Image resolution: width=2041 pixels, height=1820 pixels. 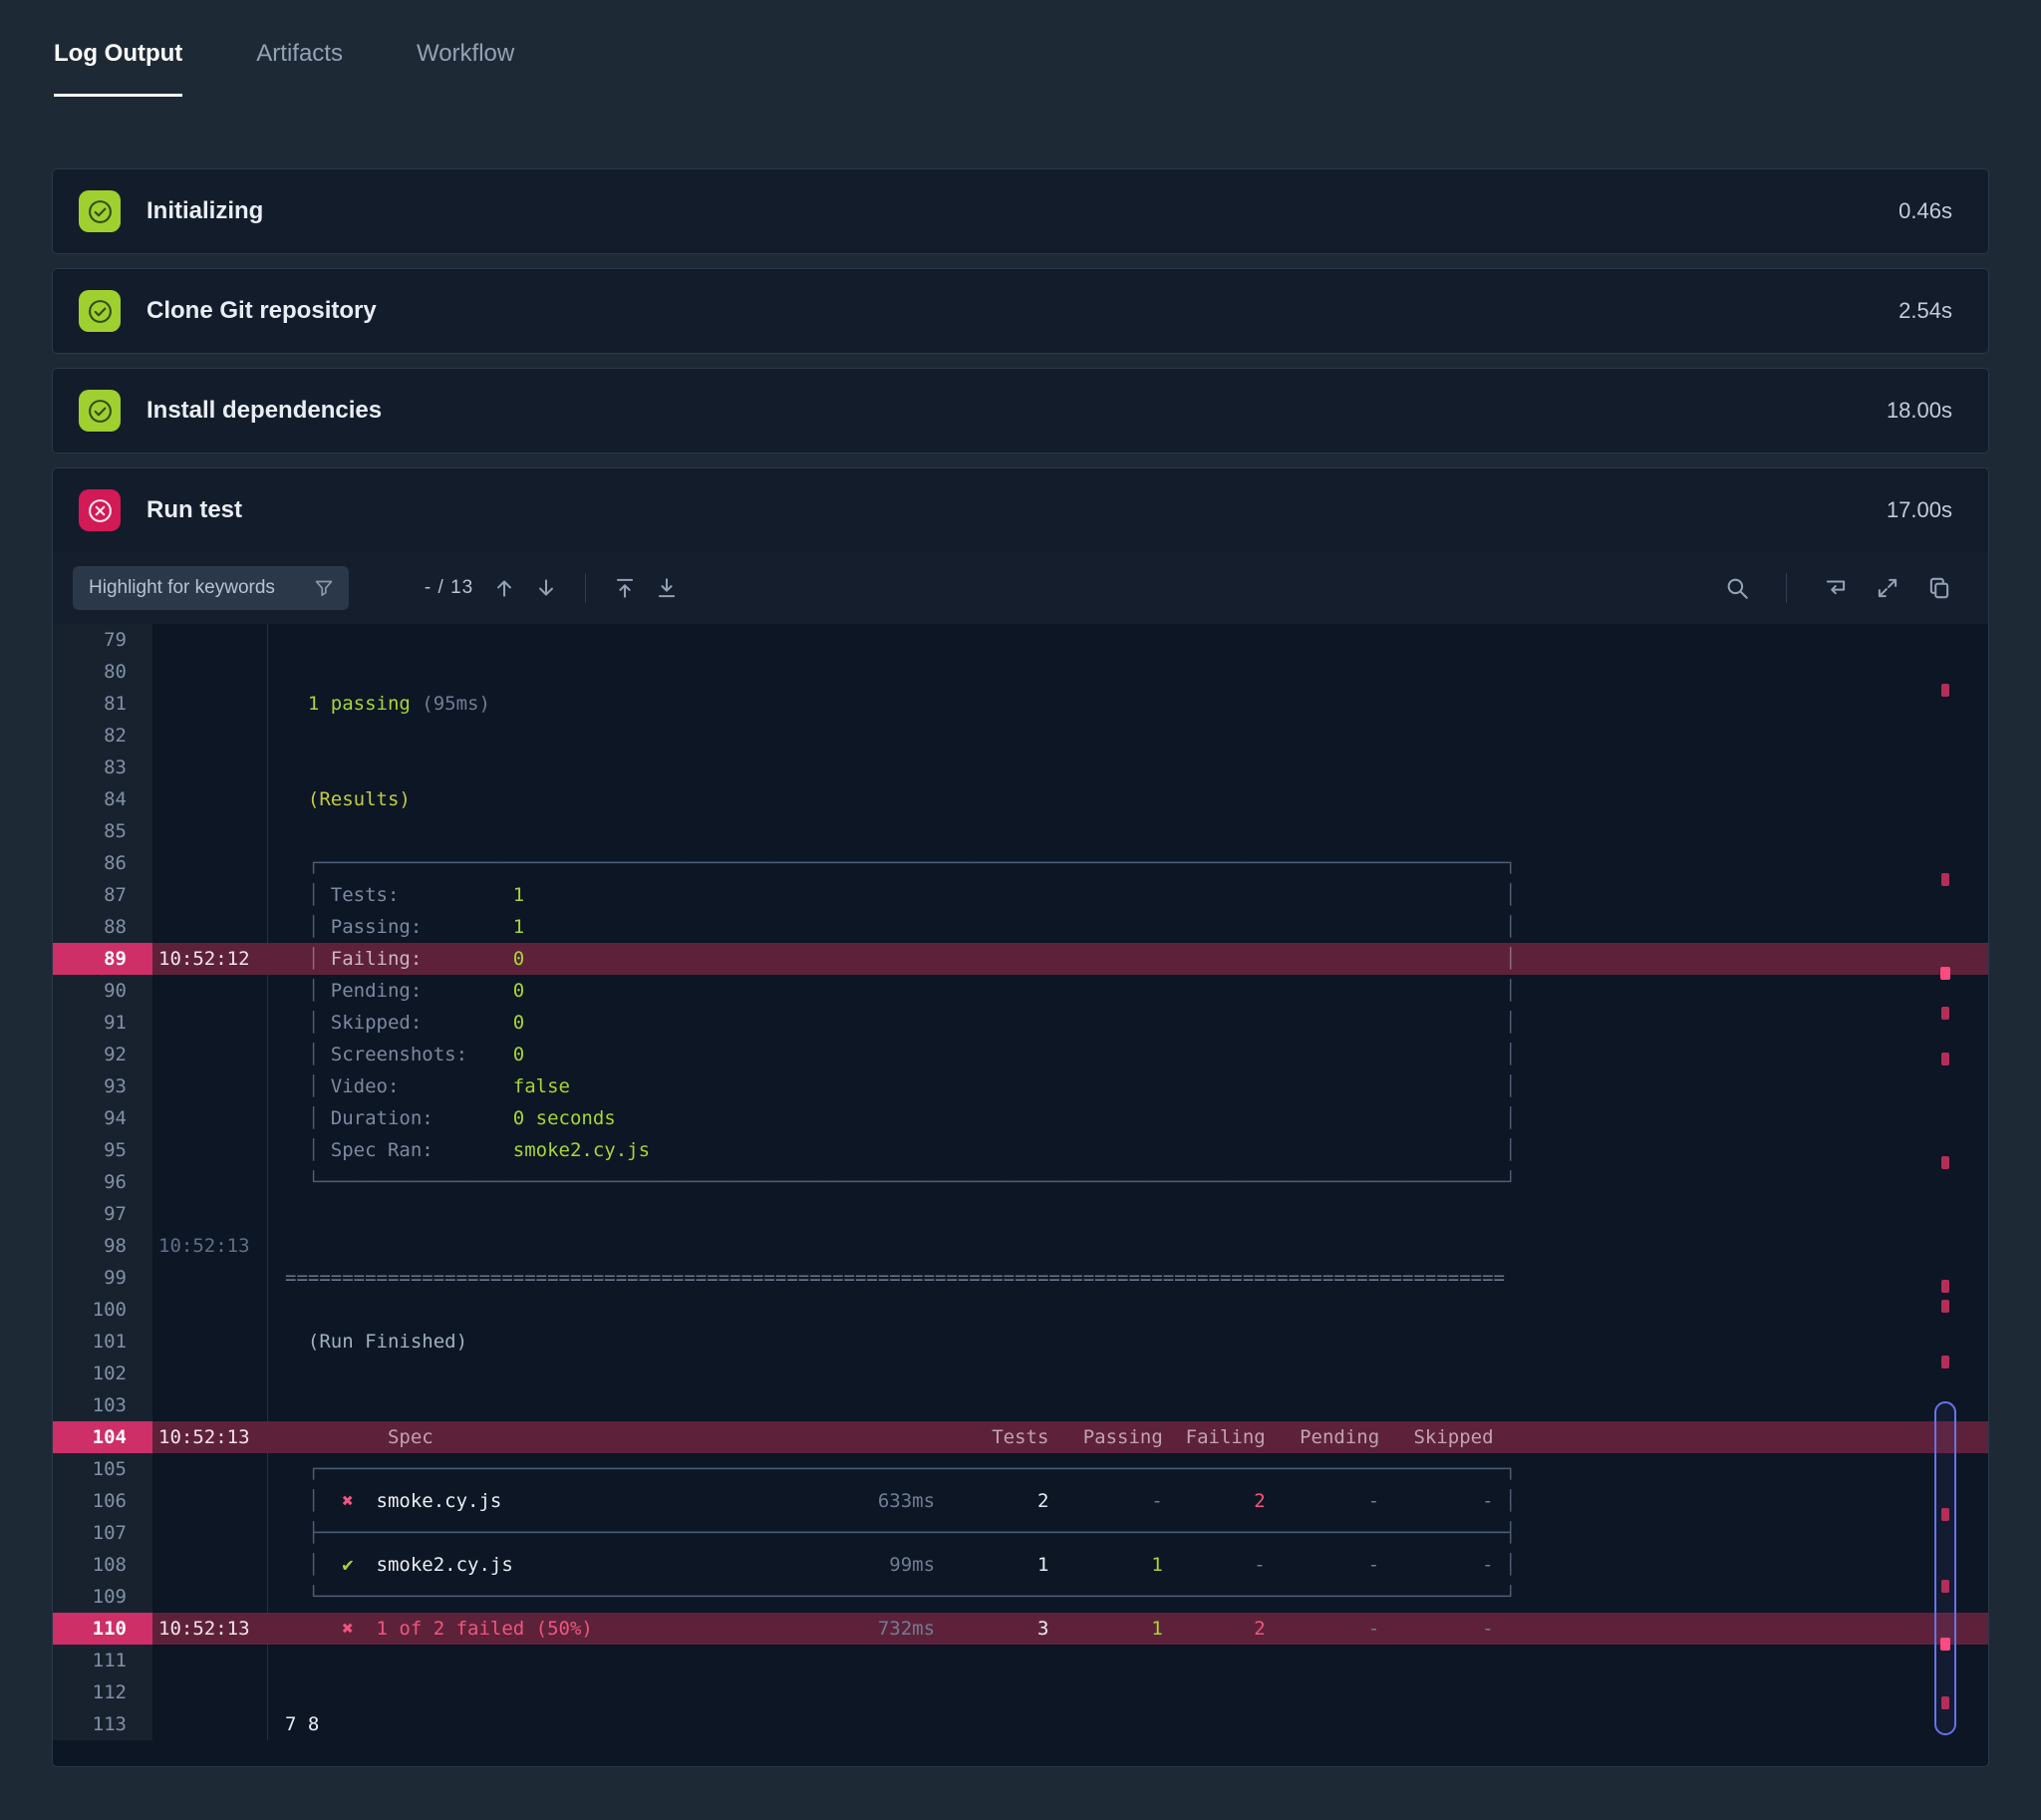 What do you see at coordinates (102, 927) in the screenshot?
I see `line-number: 88` at bounding box center [102, 927].